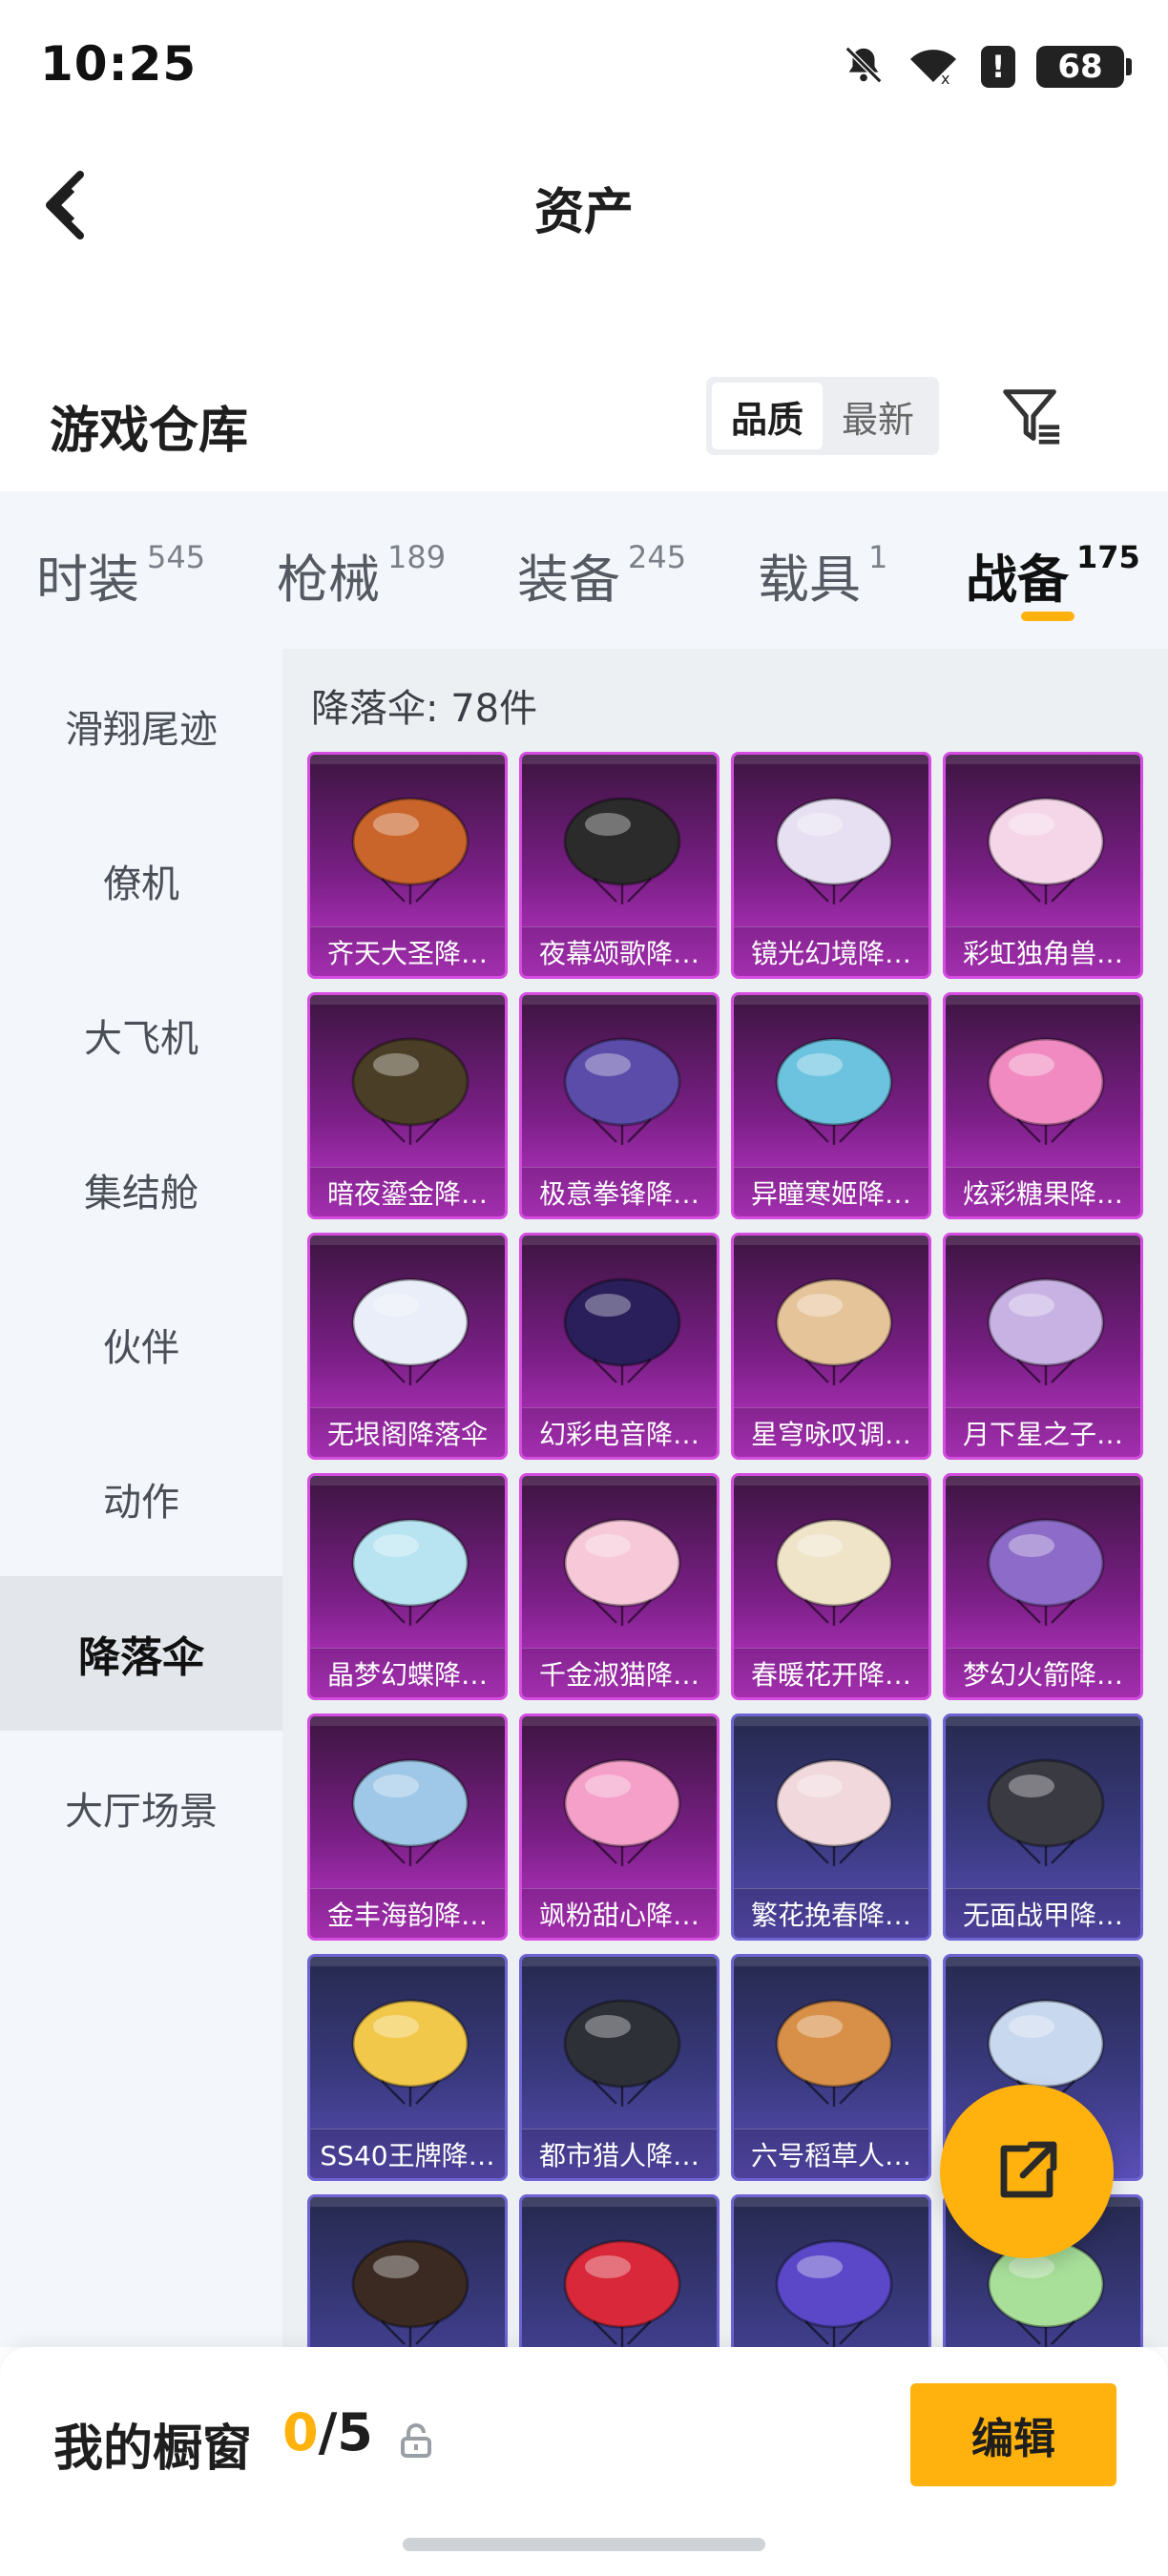  What do you see at coordinates (601, 575) in the screenshot?
I see `tab-equipment: 装备 245` at bounding box center [601, 575].